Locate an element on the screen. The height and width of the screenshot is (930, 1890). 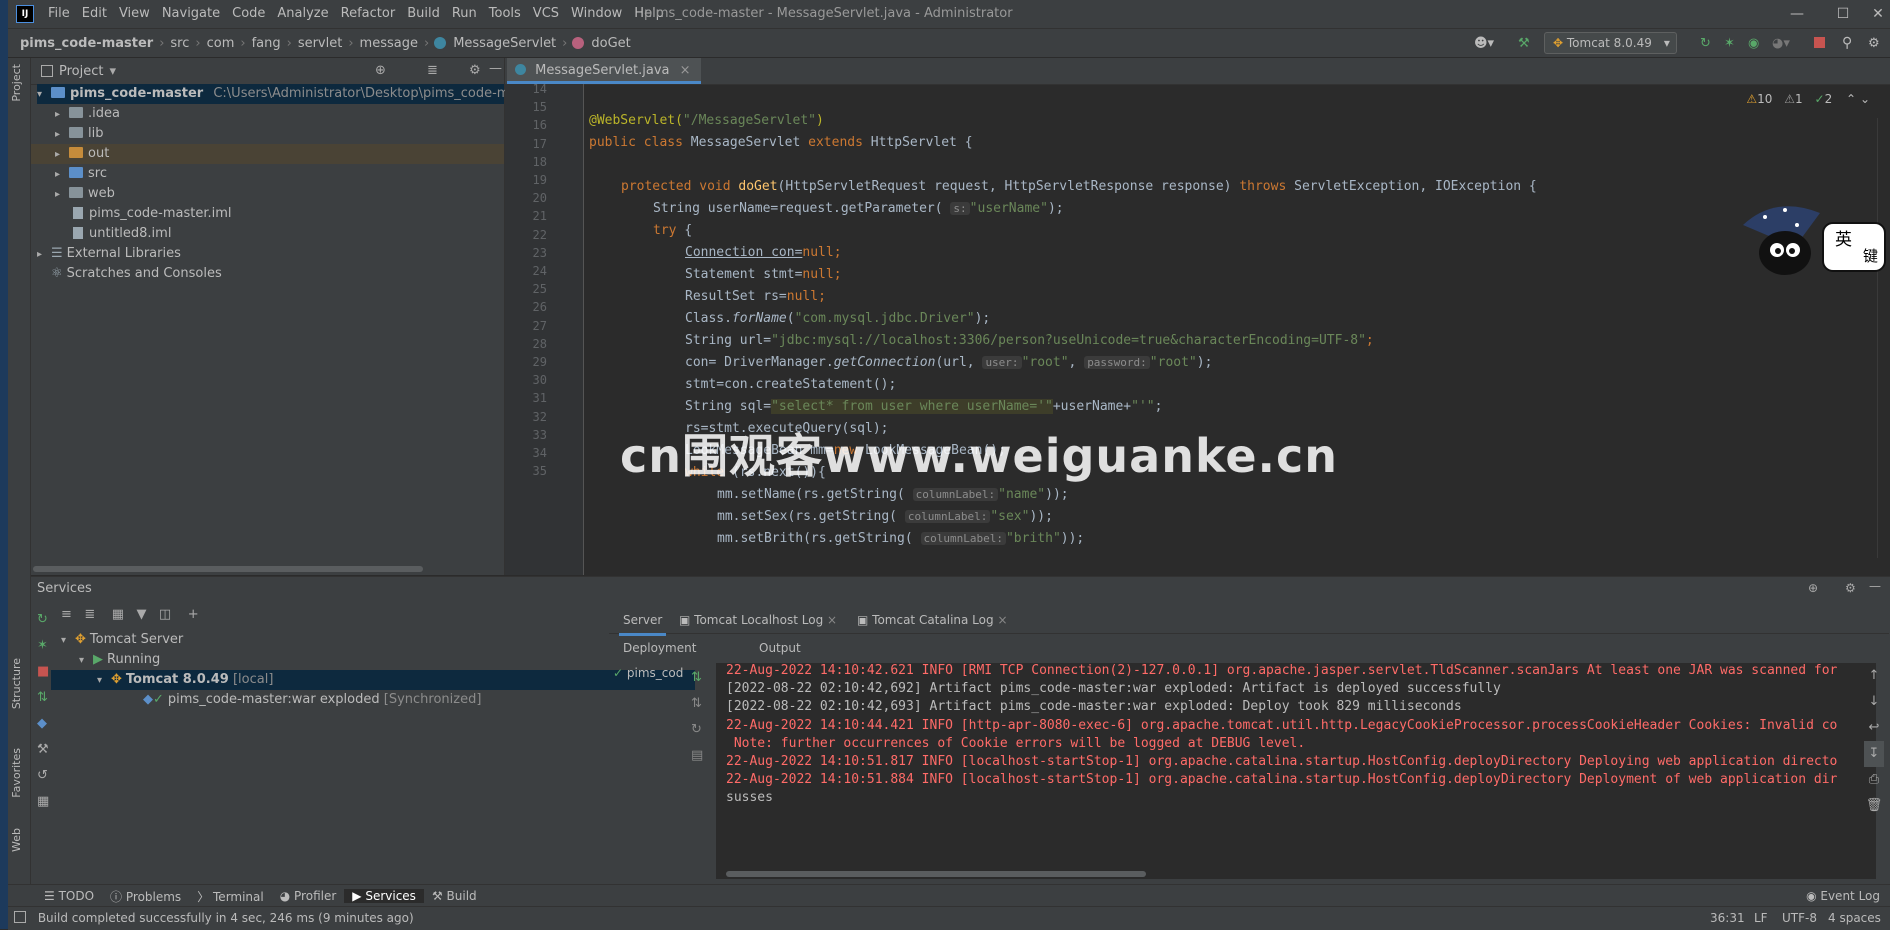
scroll-up-icon: ↑ is located at coordinates (1874, 676).